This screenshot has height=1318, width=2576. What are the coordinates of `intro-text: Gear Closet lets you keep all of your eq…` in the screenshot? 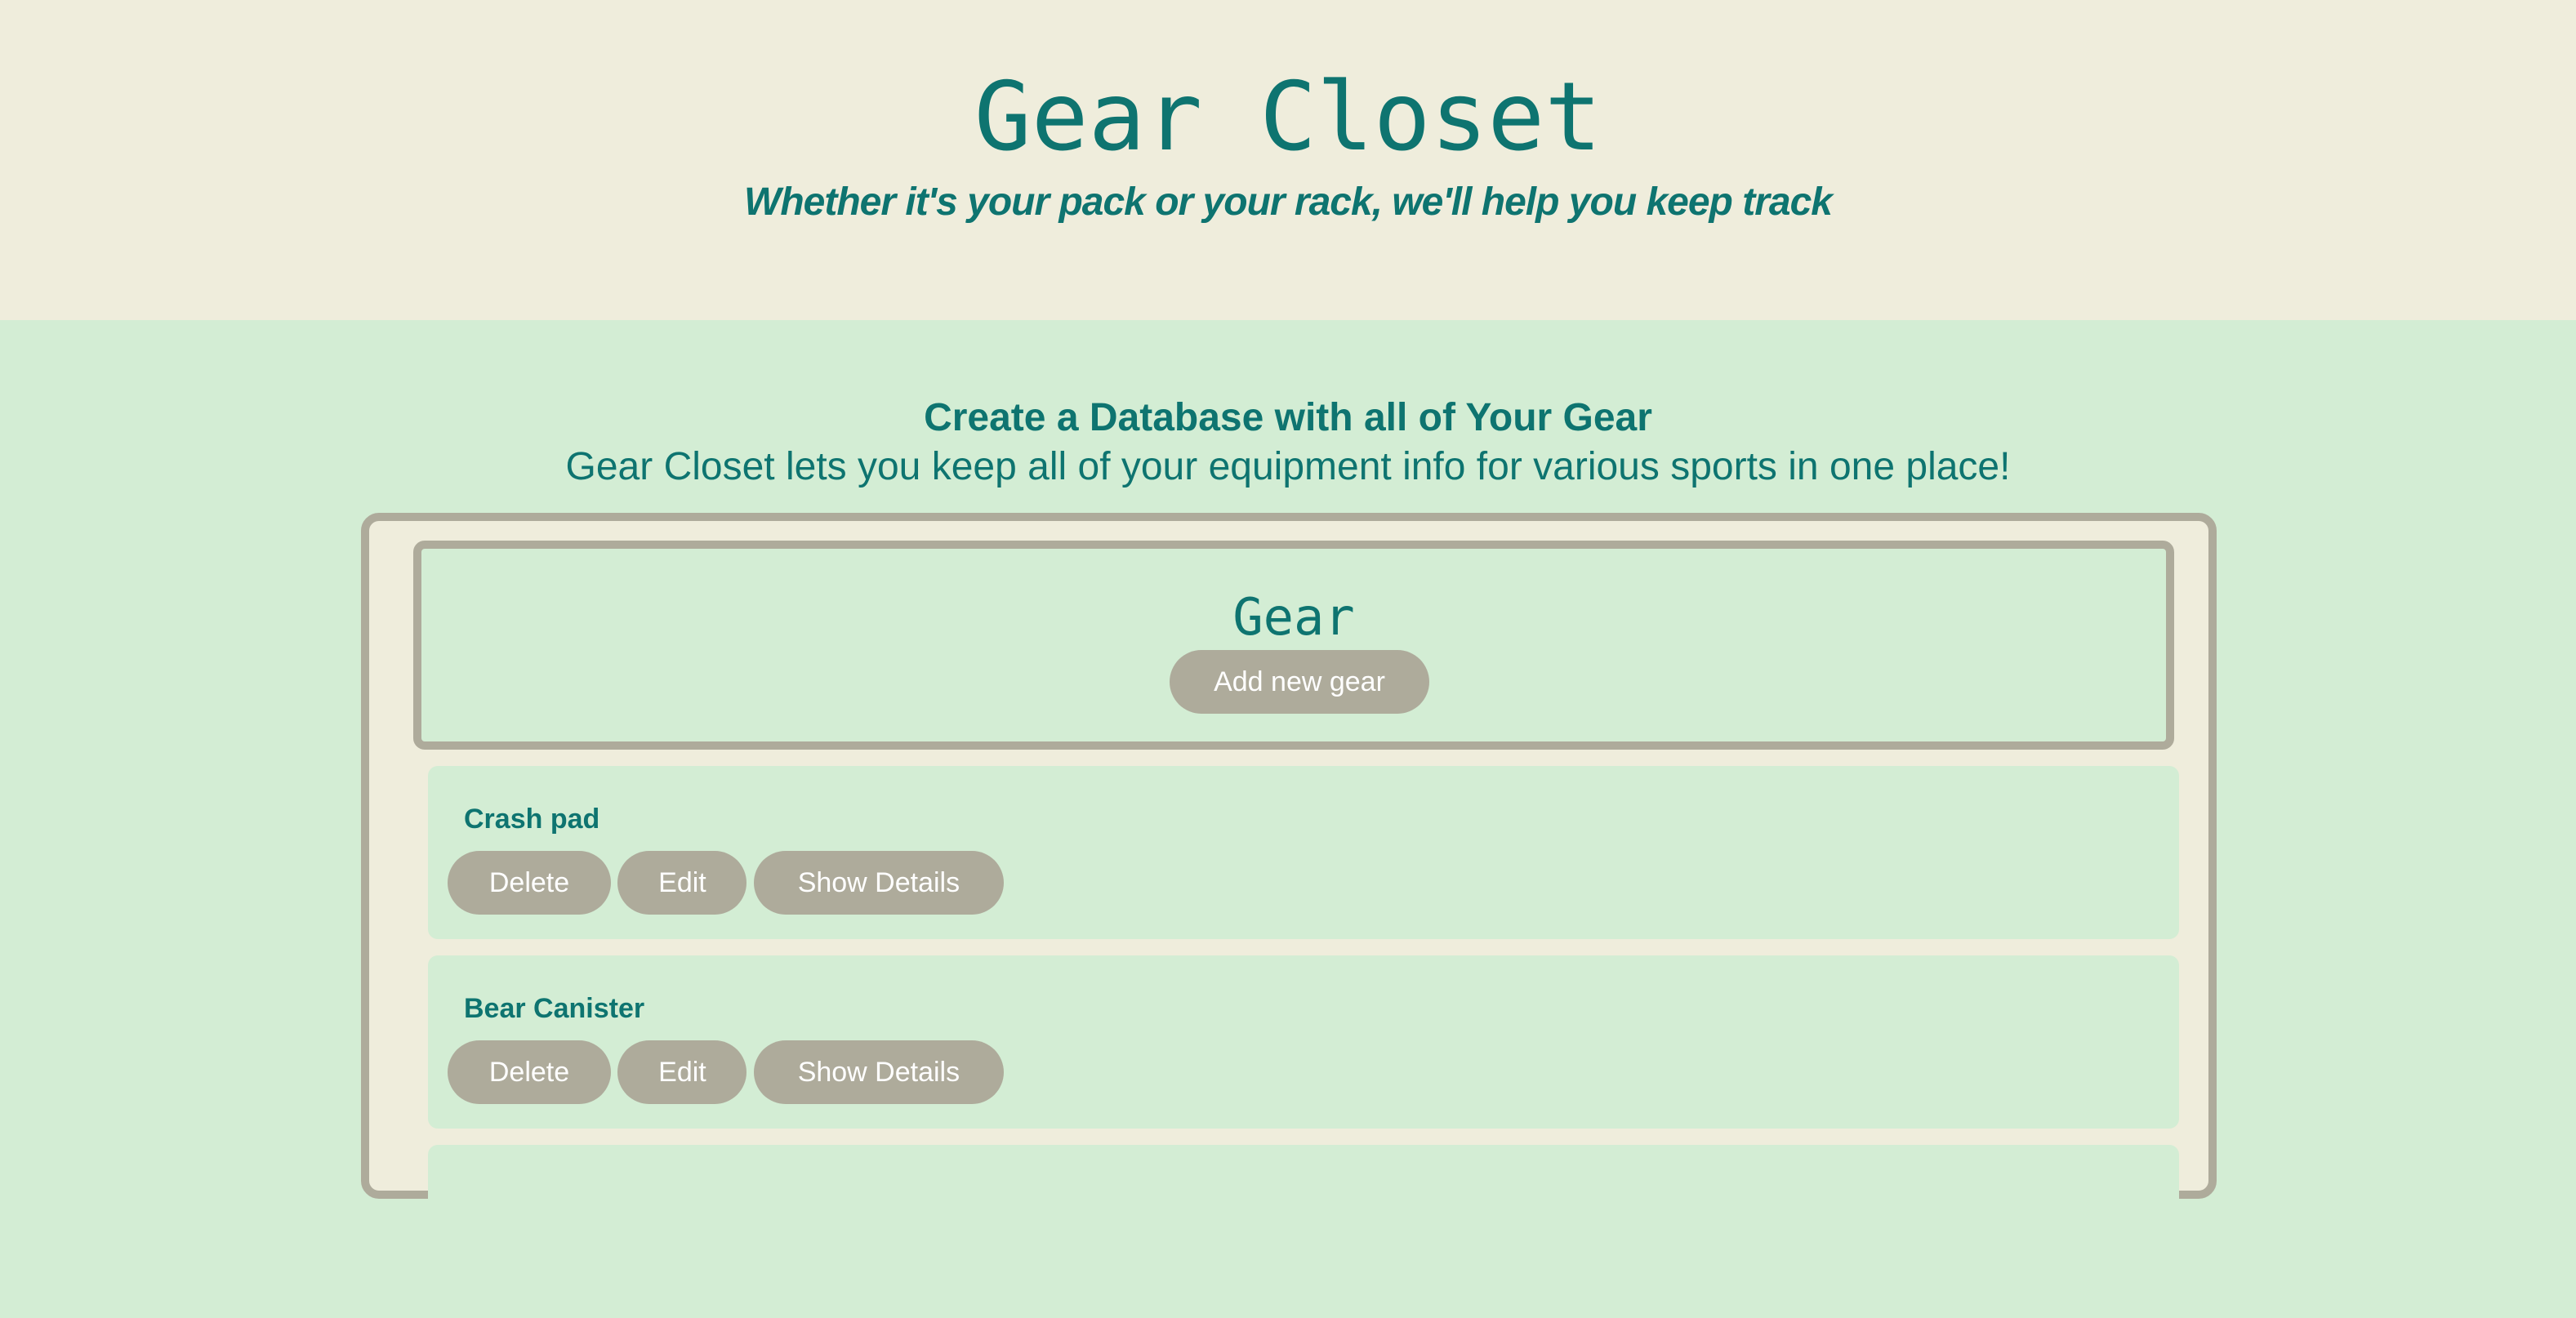 It's located at (1288, 466).